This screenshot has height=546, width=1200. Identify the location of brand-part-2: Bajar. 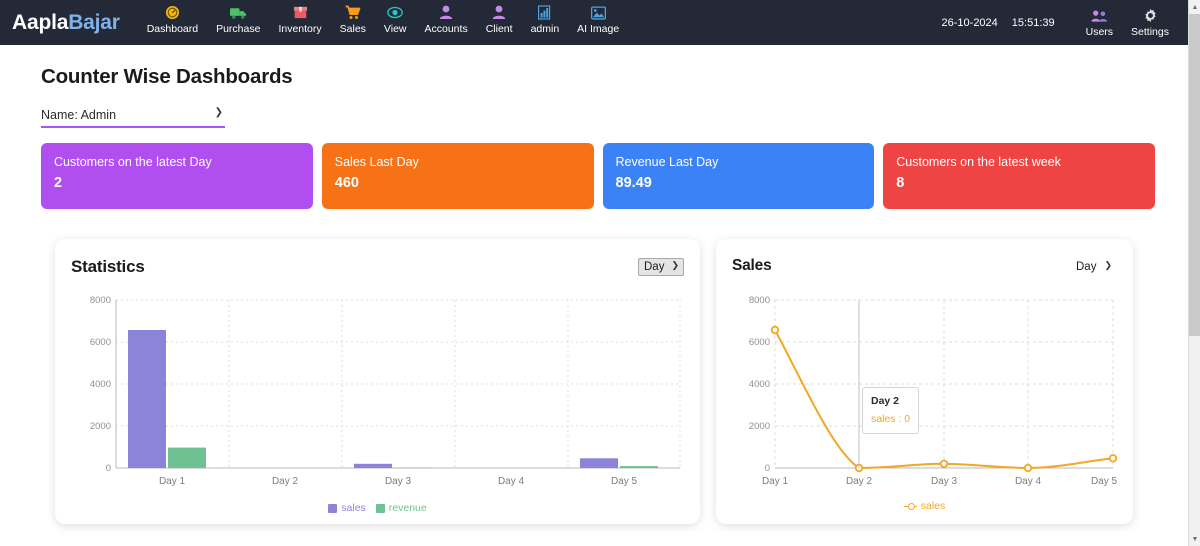
(94, 22).